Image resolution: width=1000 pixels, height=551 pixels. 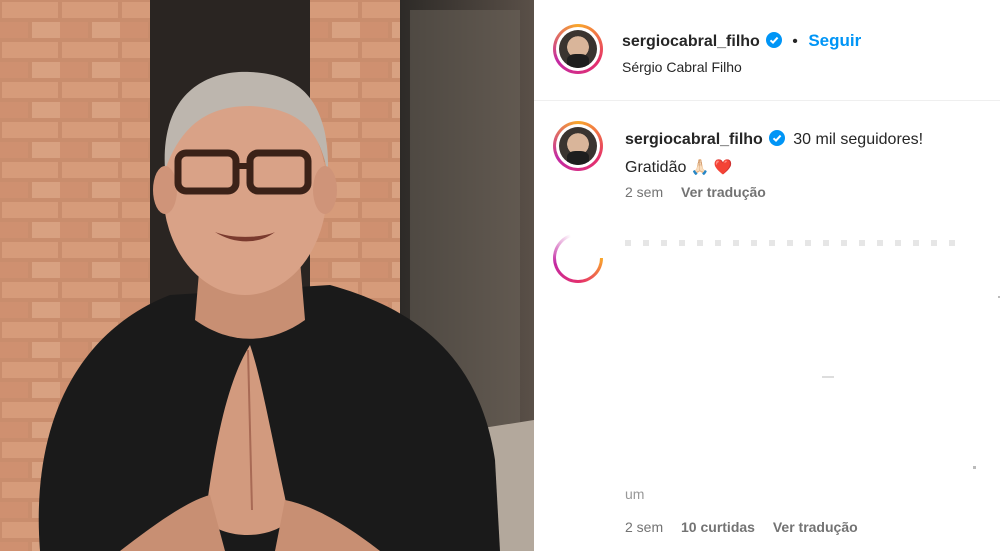 I want to click on header-username: sergiocabral_filho, so click(x=691, y=41).